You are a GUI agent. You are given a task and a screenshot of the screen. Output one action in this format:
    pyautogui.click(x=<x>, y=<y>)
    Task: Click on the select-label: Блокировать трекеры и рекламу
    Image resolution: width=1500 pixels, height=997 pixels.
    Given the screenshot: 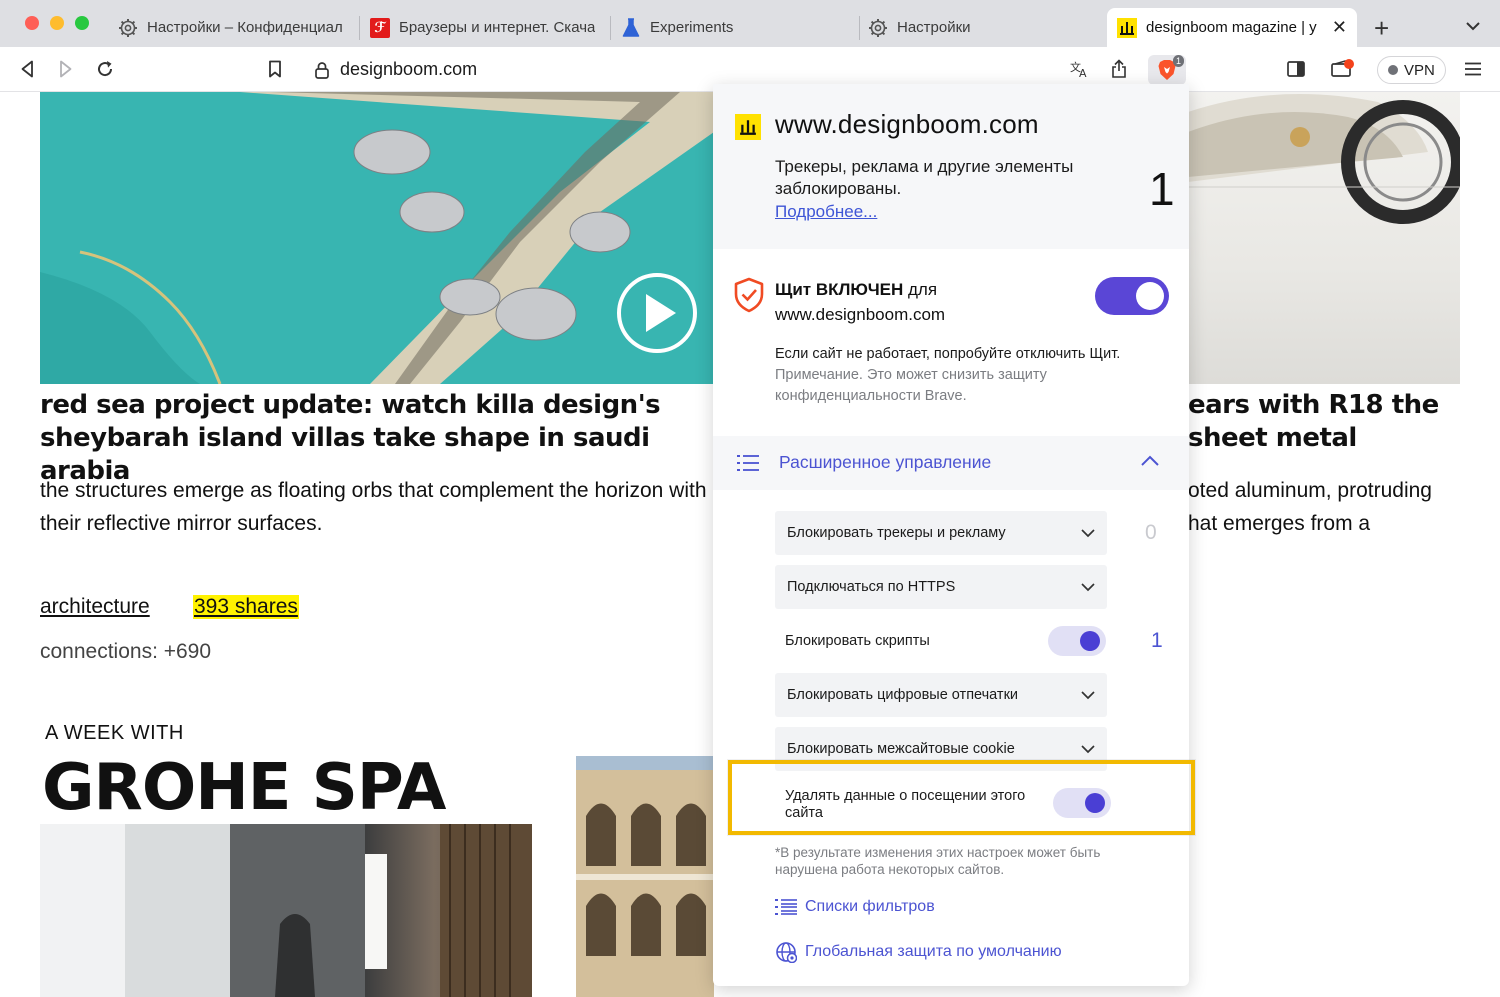 What is the action you would take?
    pyautogui.click(x=896, y=533)
    